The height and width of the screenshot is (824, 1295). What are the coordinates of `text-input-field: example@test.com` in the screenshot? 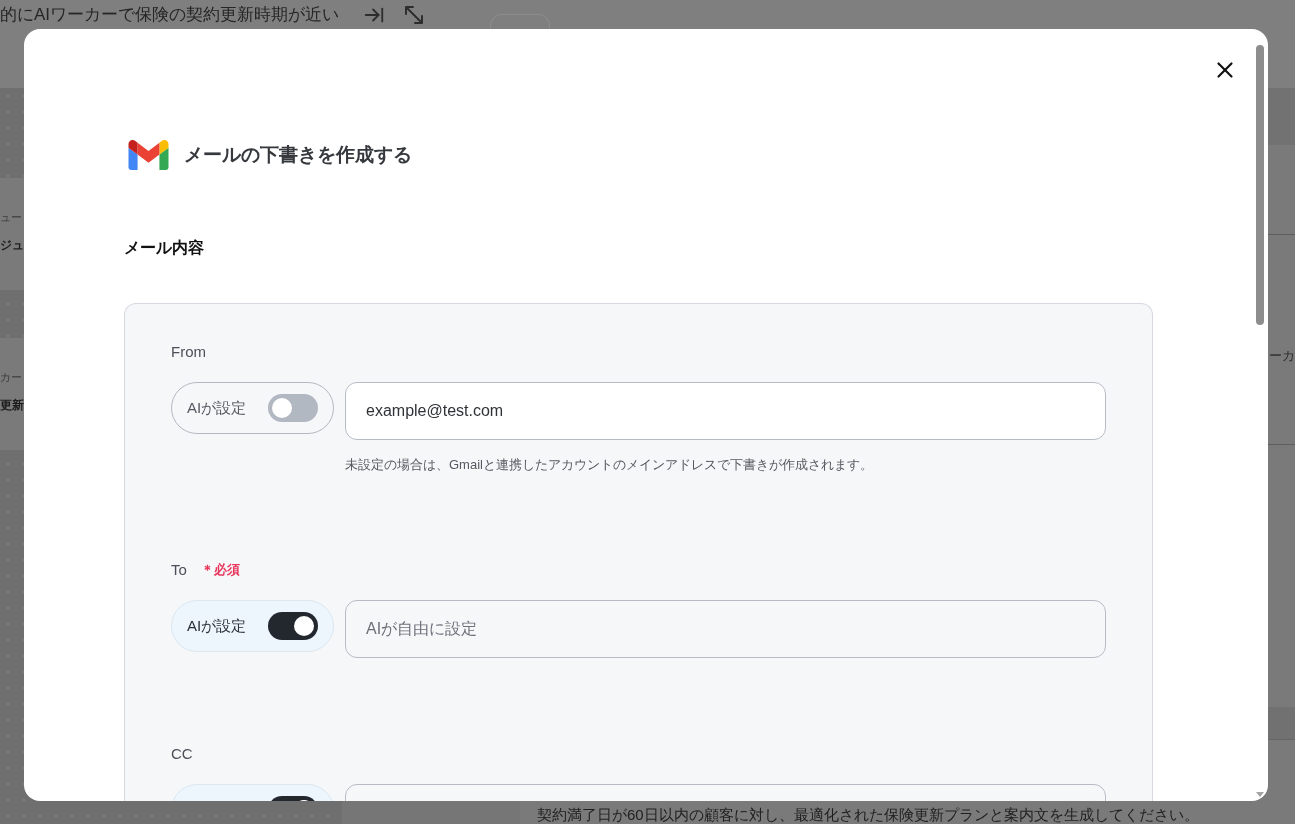 It's located at (725, 411).